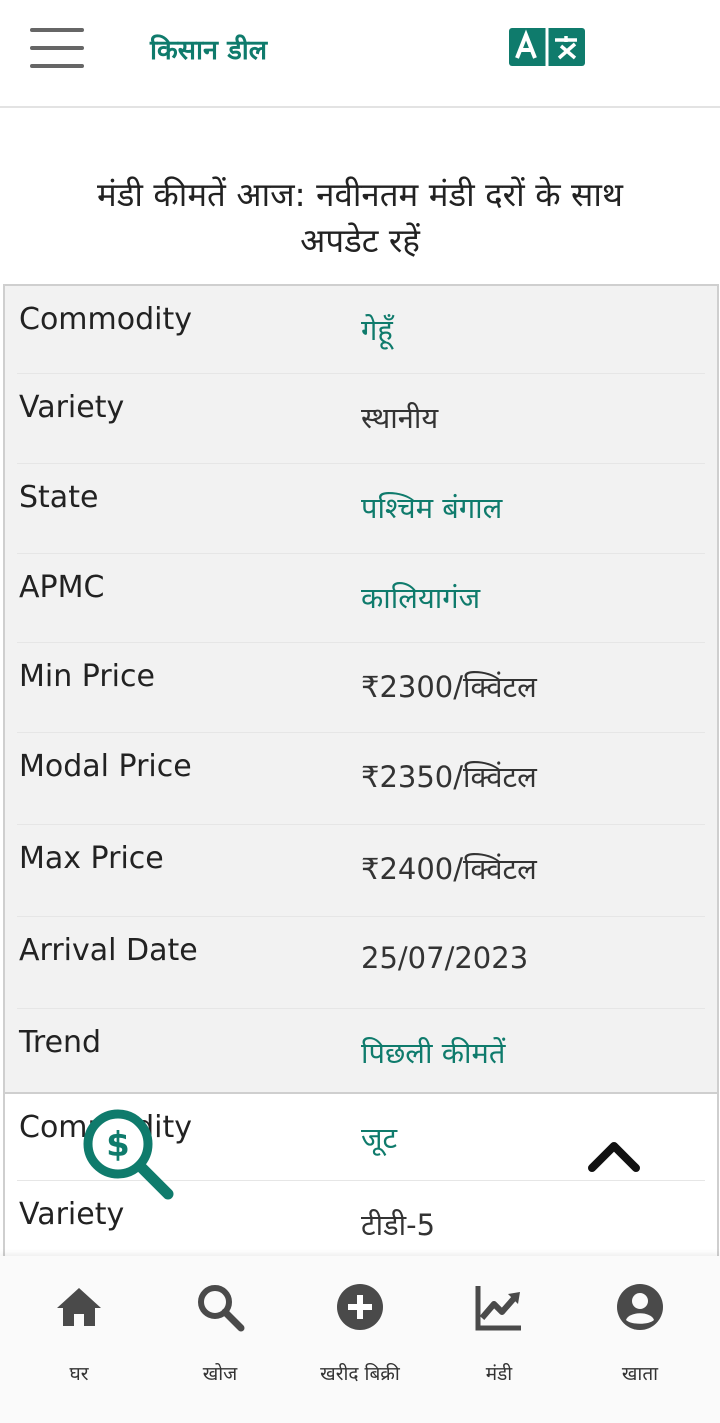  I want to click on row-apmc: APMC कालियागंज, so click(361, 598).